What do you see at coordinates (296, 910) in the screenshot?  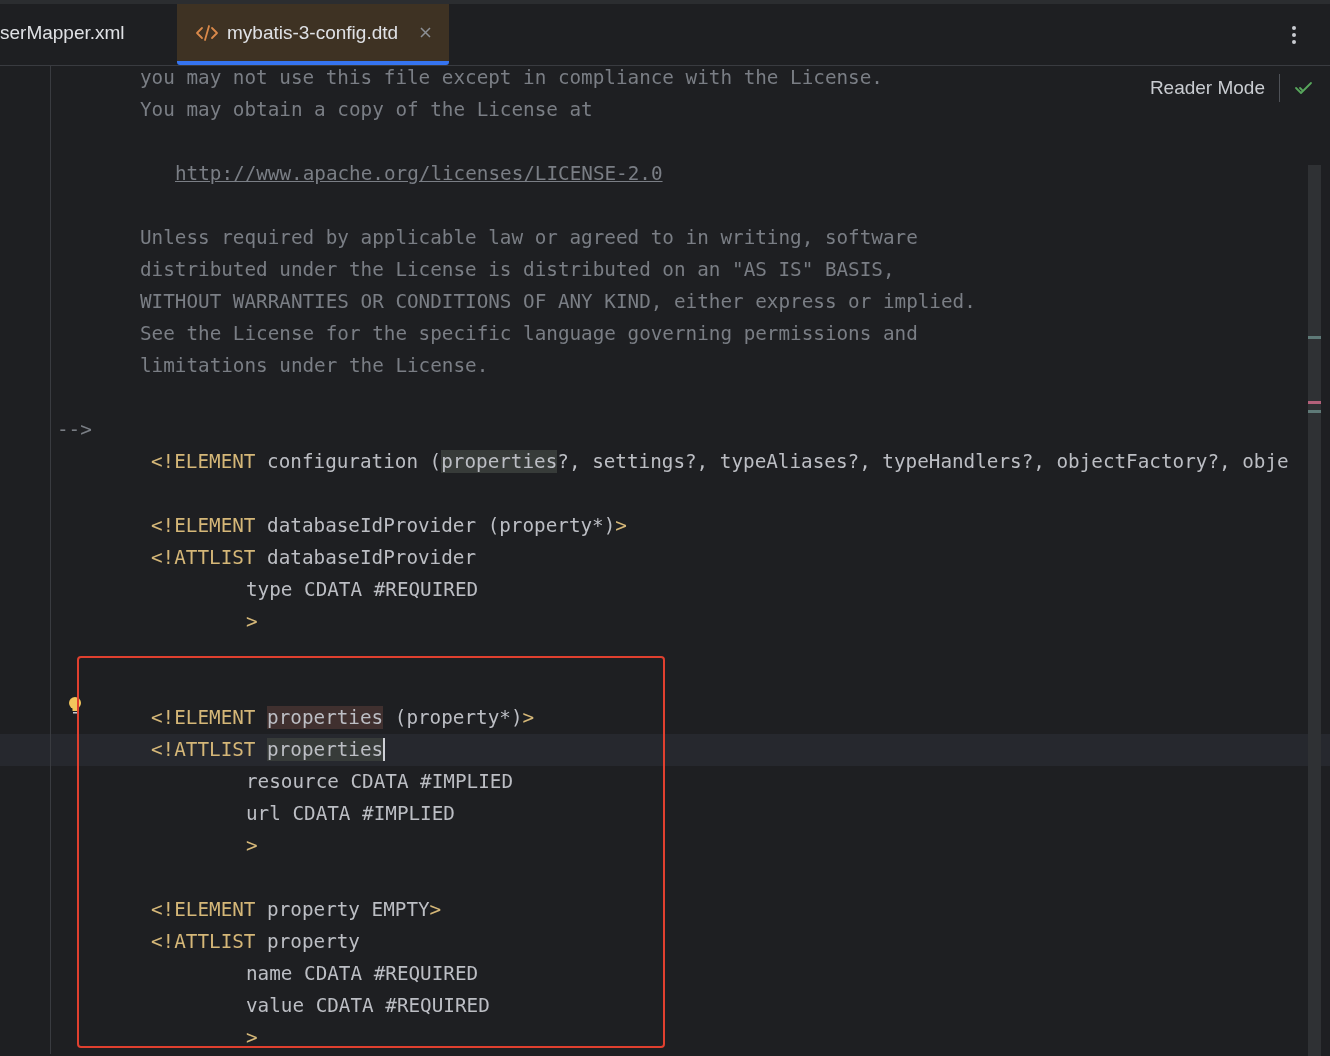 I see `code-line: <!ELEMENT property EMPTY>` at bounding box center [296, 910].